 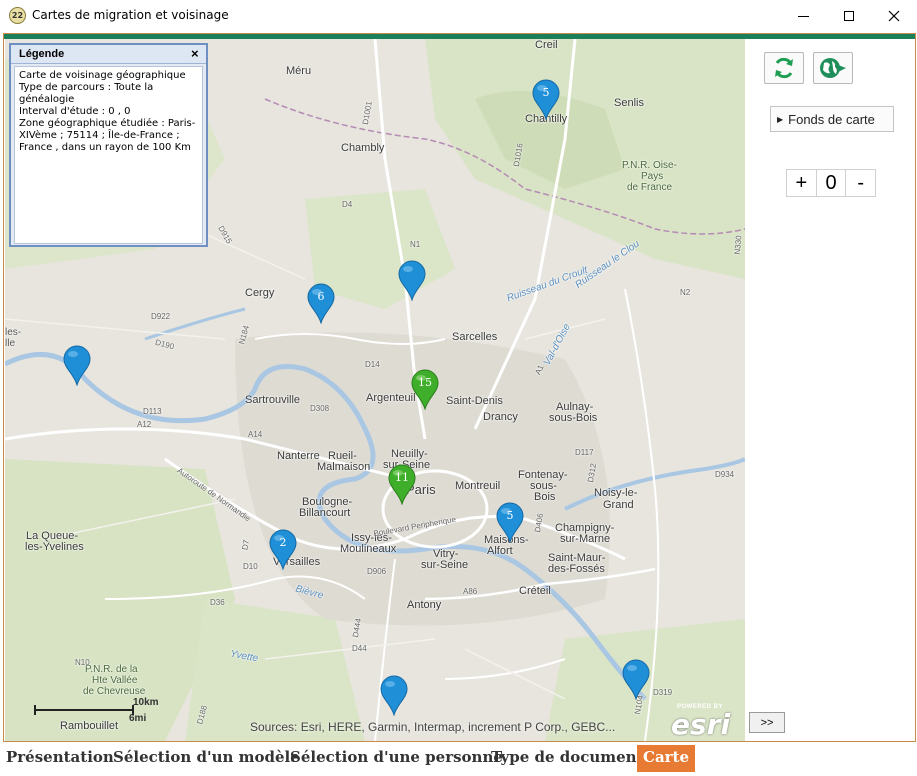 I want to click on place-label: Chambly, so click(x=363, y=148).